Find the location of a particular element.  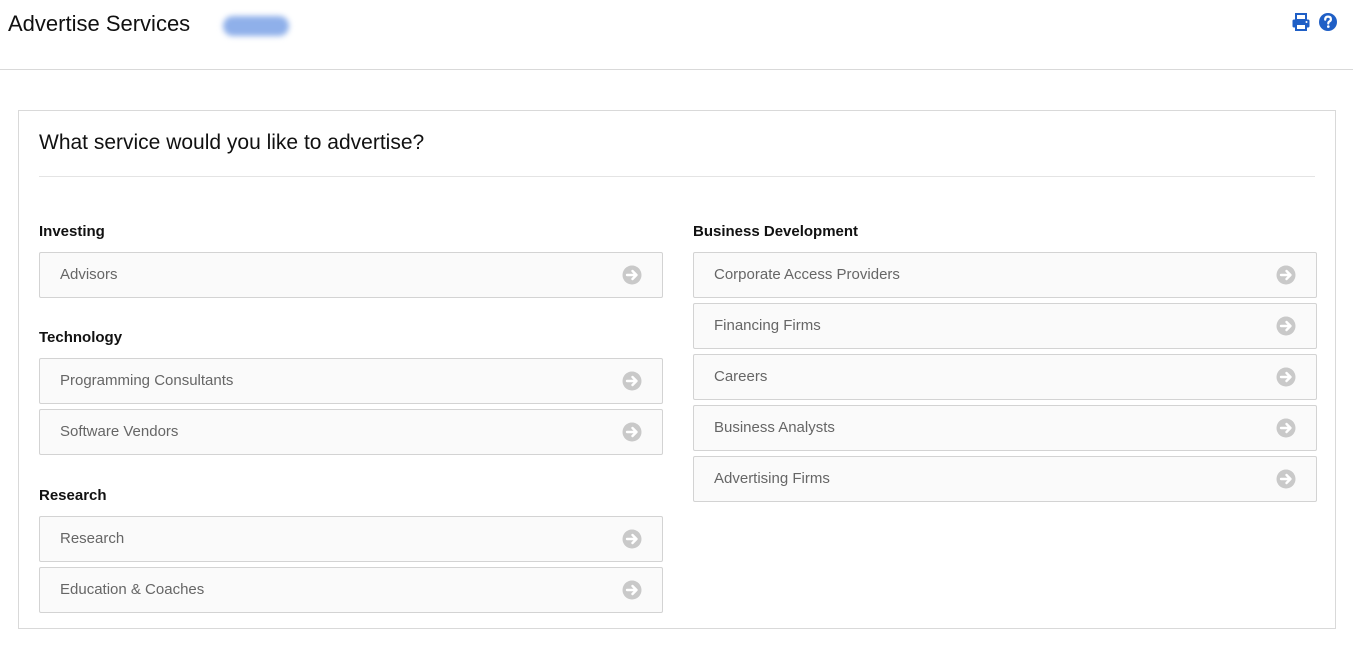

service-item-label: Programming Consultants is located at coordinates (147, 380).